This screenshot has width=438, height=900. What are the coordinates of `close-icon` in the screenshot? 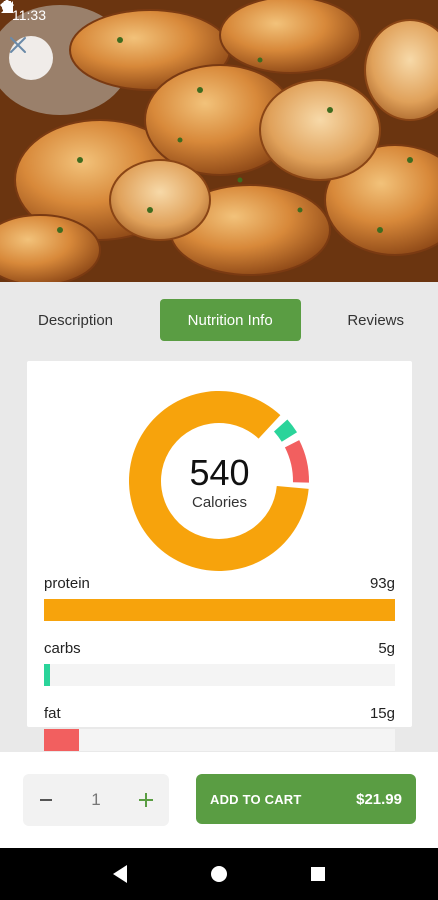 It's located at (18, 45).